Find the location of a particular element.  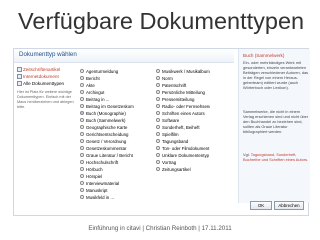

document-type-option: Manuskript is located at coordinates (107, 190).